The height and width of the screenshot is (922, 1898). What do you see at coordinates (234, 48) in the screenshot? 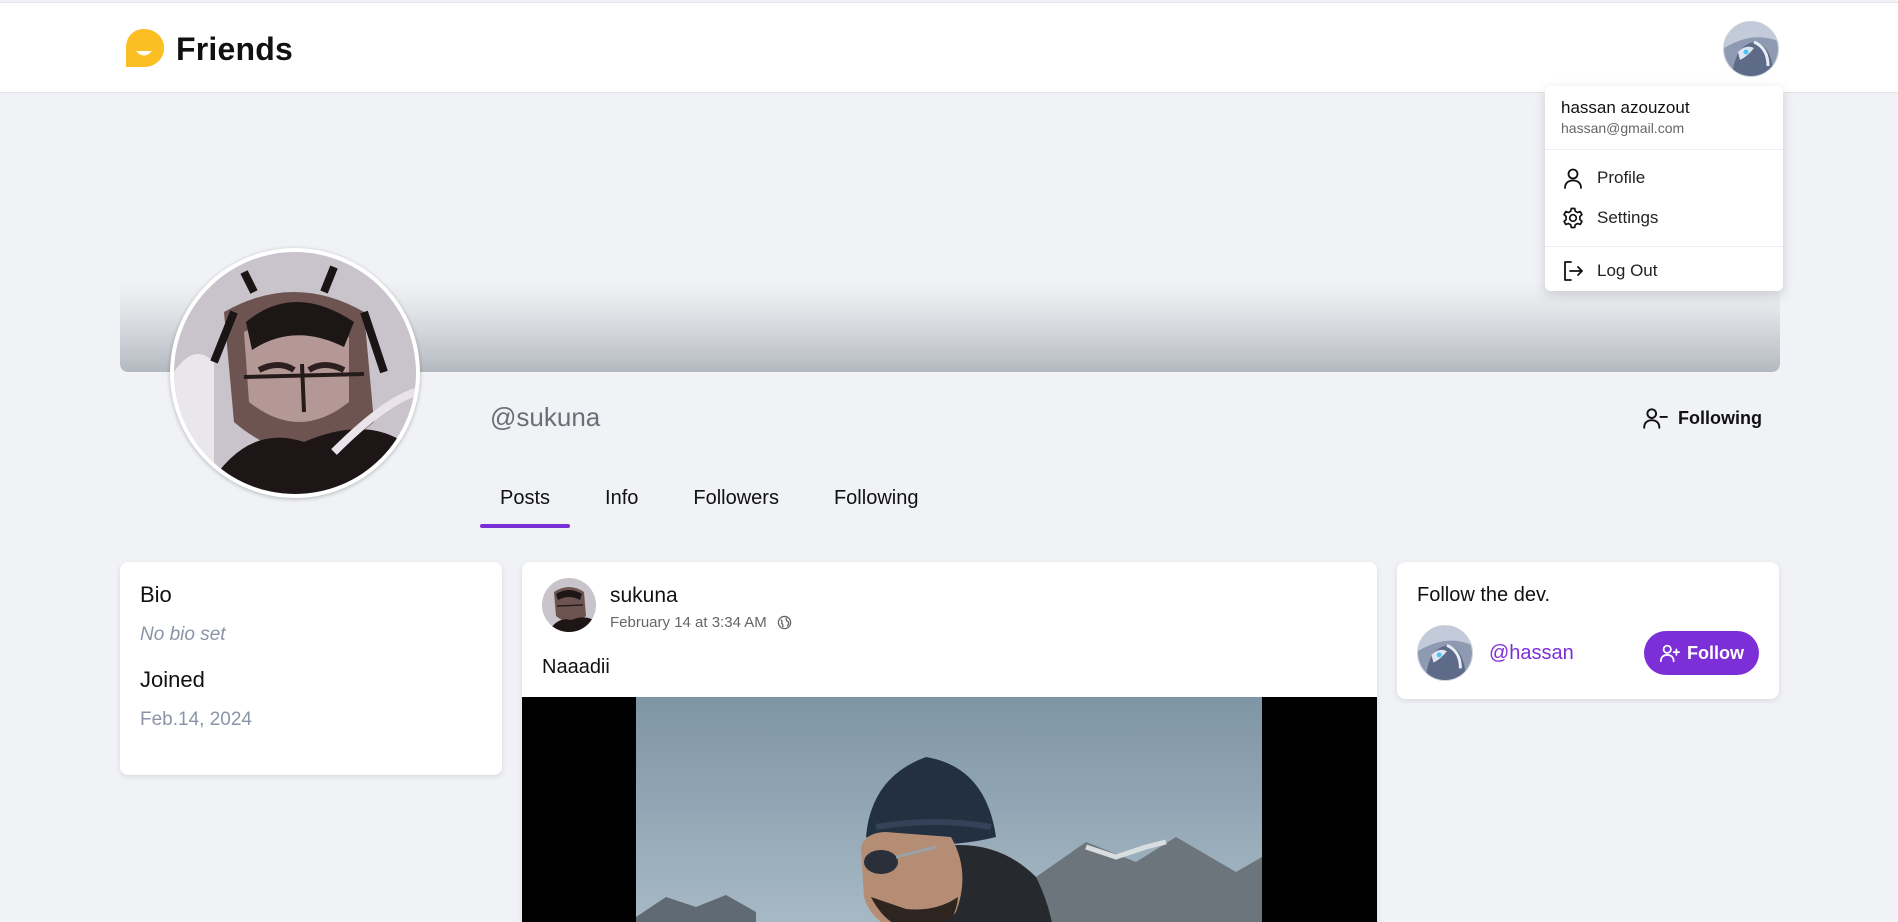
I see `app-name: Friends` at bounding box center [234, 48].